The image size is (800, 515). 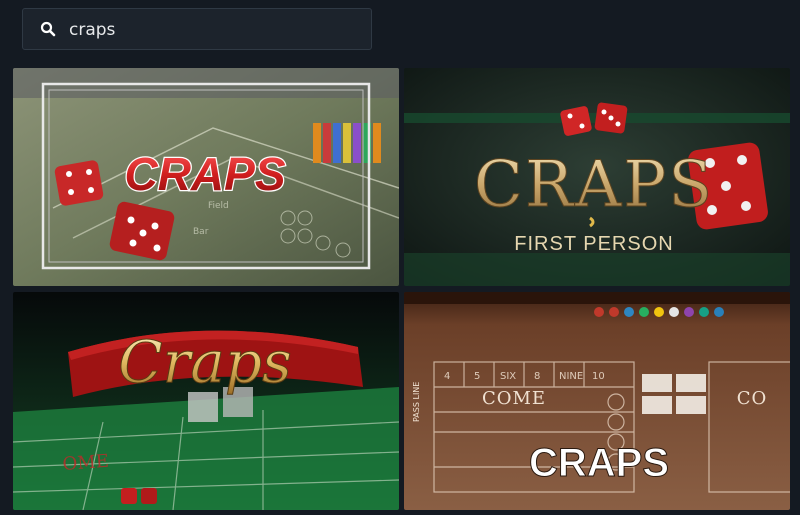 What do you see at coordinates (86, 463) in the screenshot?
I see `svg-text: OME` at bounding box center [86, 463].